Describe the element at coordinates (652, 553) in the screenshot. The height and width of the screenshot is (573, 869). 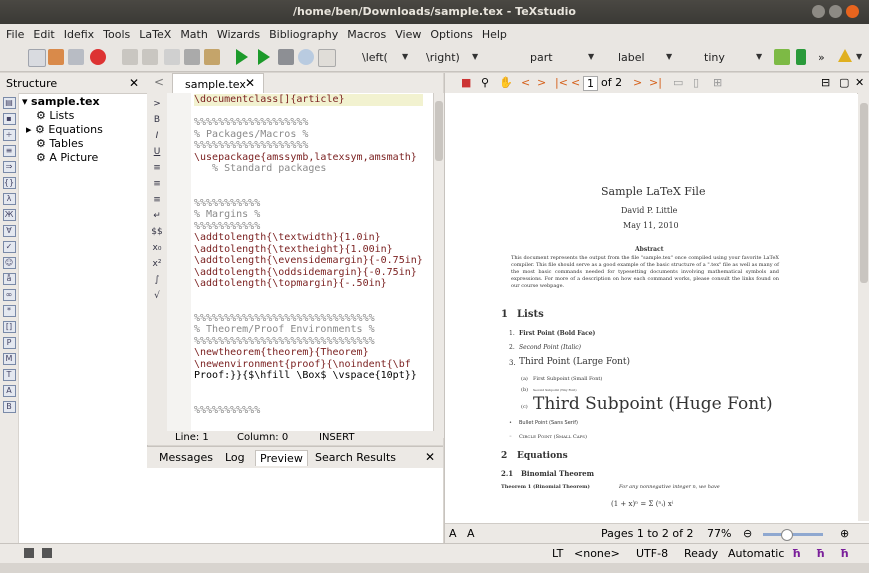
I see `encoding-status: UTF-8` at that location.